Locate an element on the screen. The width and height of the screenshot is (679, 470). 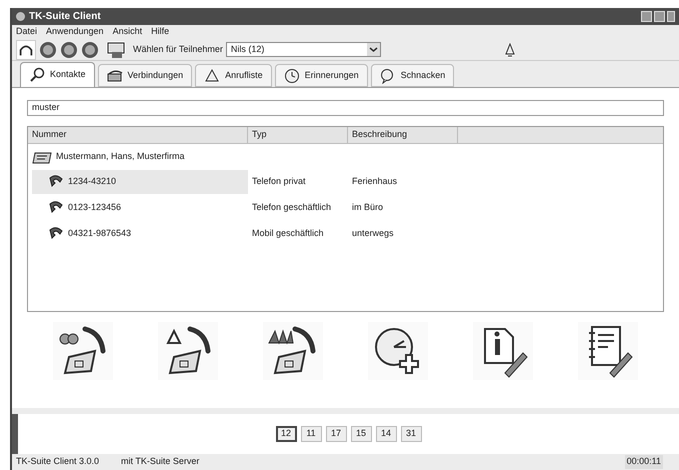
extension-button: 11 is located at coordinates (311, 434).